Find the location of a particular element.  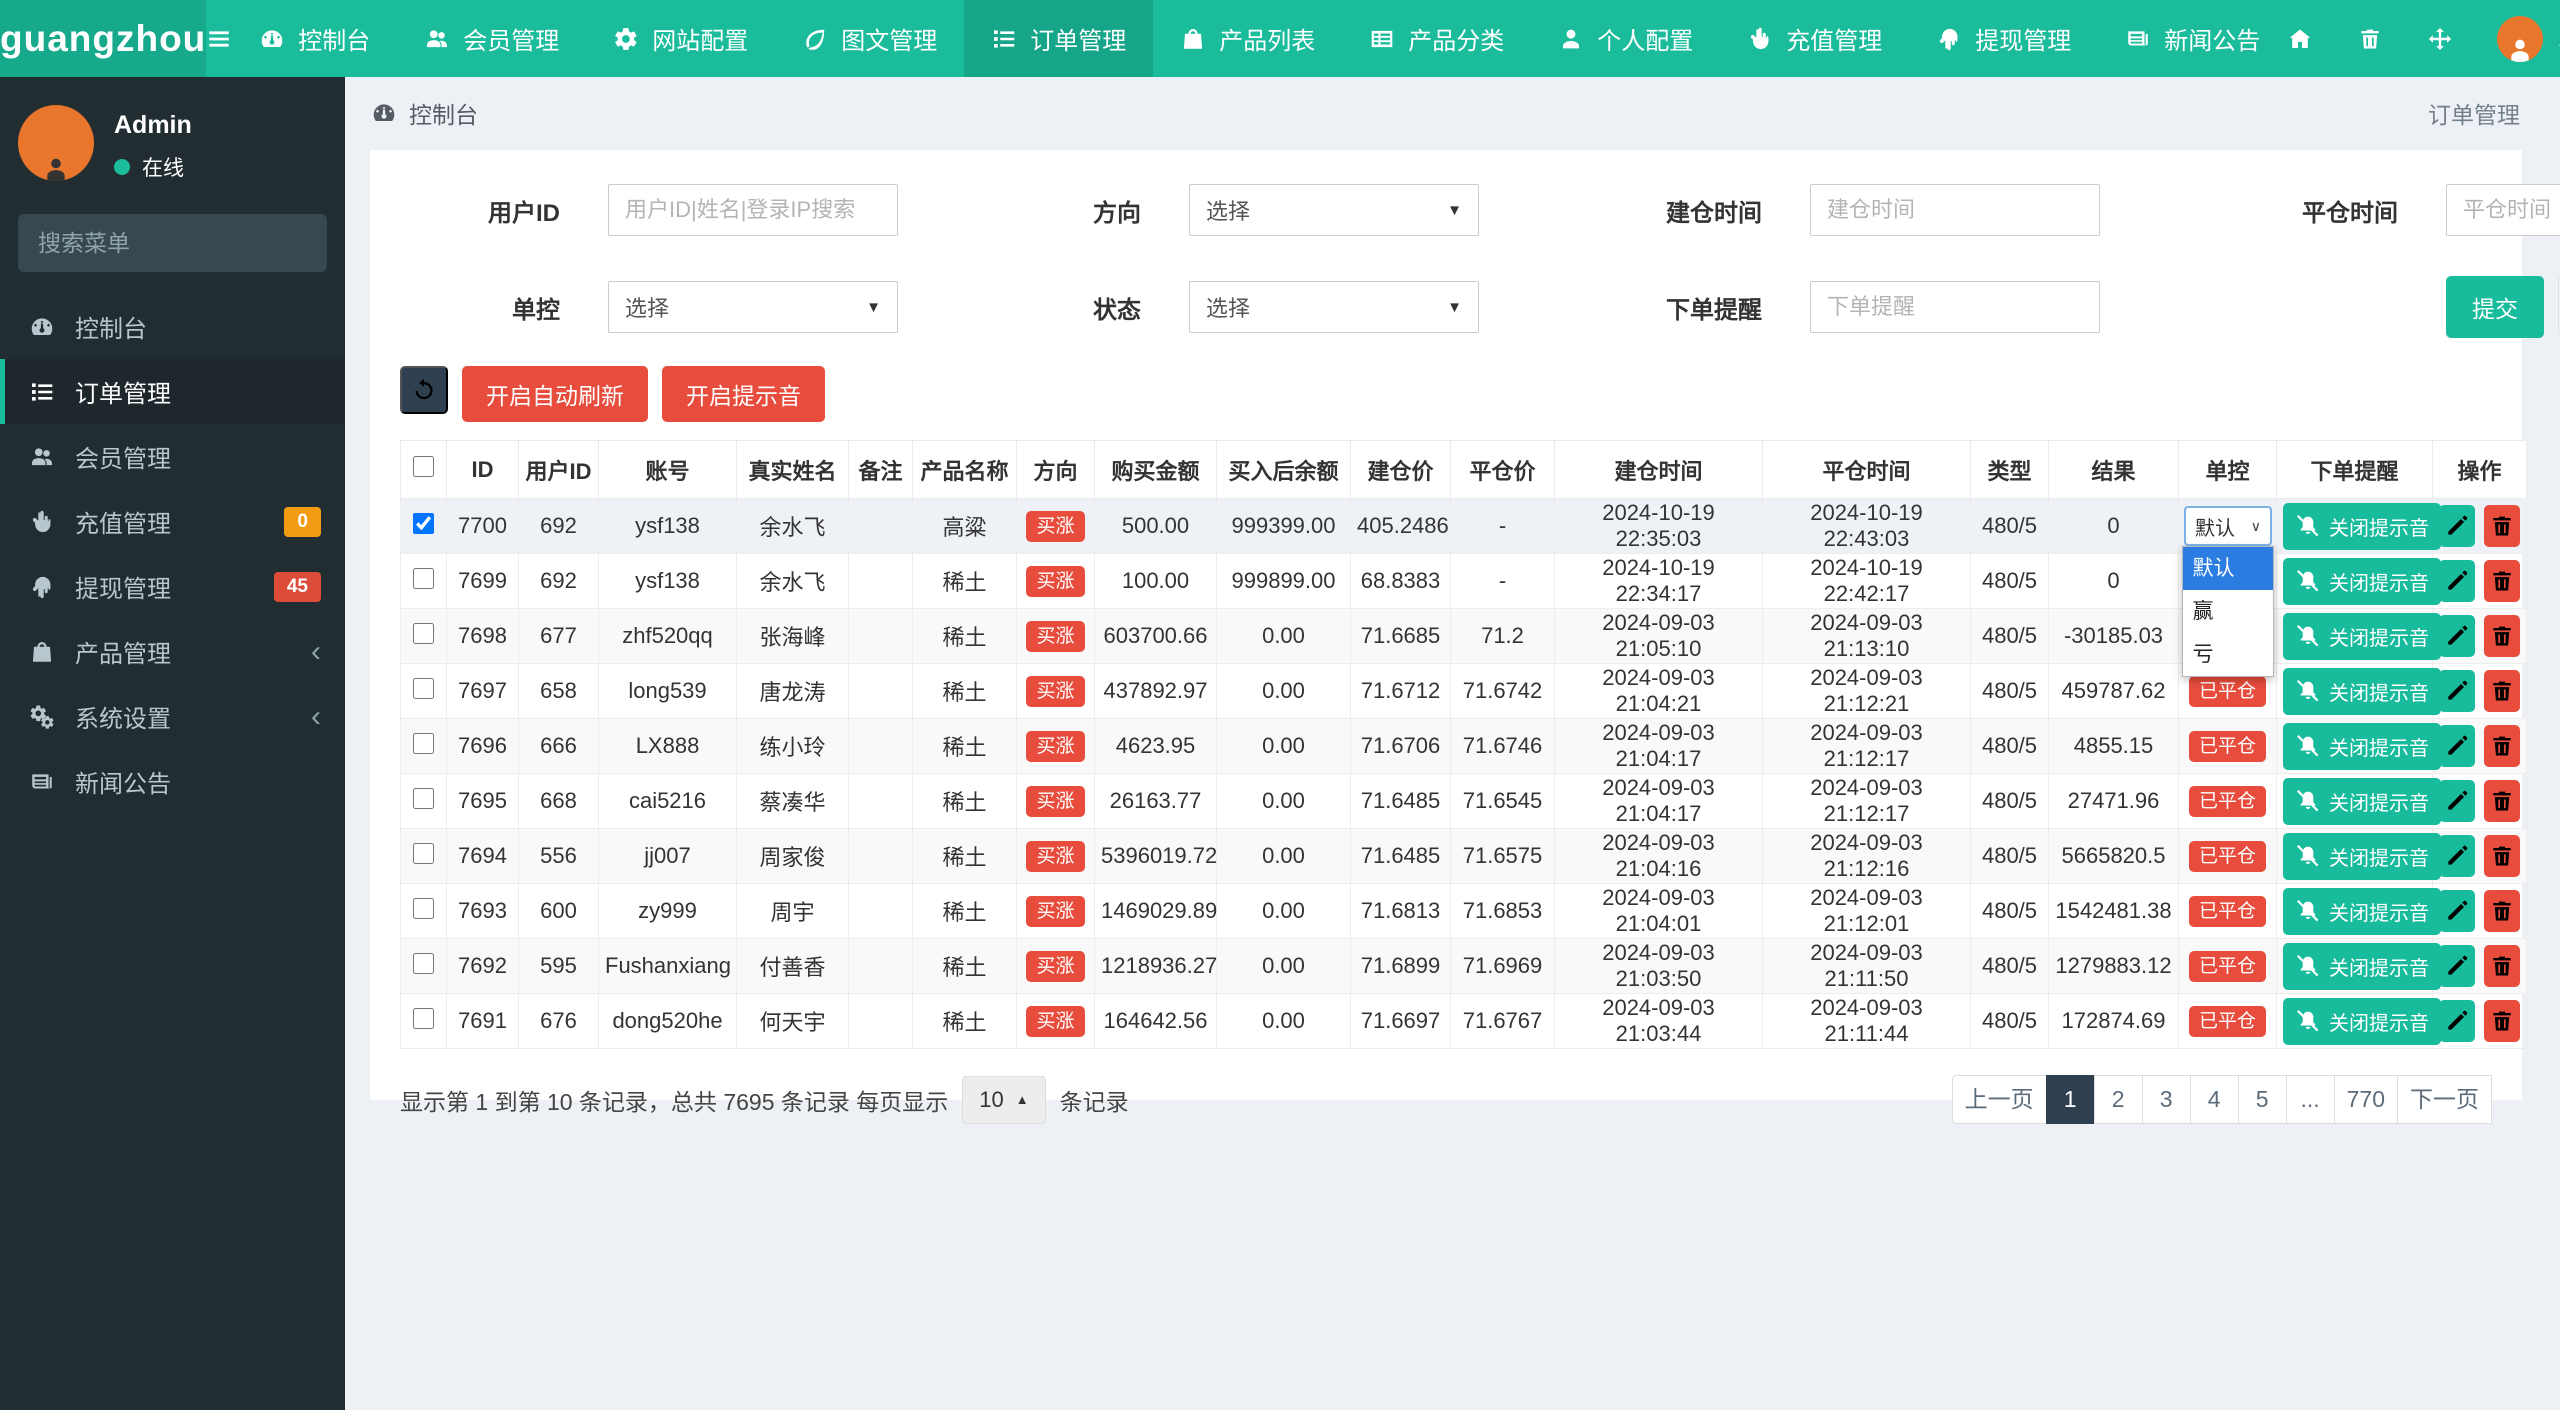

user-id-input is located at coordinates (753, 210).